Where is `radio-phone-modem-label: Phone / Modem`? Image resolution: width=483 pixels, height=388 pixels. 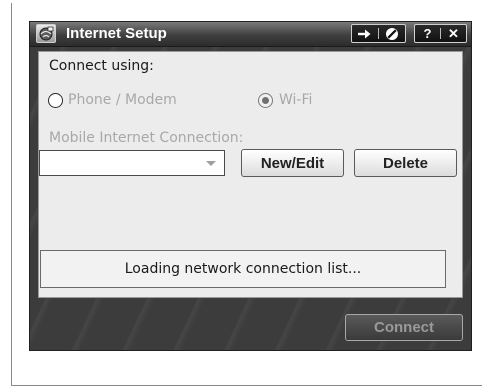 radio-phone-modem-label: Phone / Modem is located at coordinates (122, 100).